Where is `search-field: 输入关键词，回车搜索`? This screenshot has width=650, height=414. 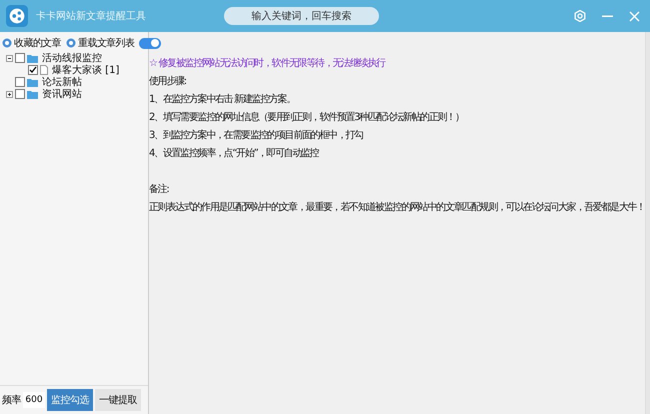 search-field: 输入关键词，回车搜索 is located at coordinates (301, 16).